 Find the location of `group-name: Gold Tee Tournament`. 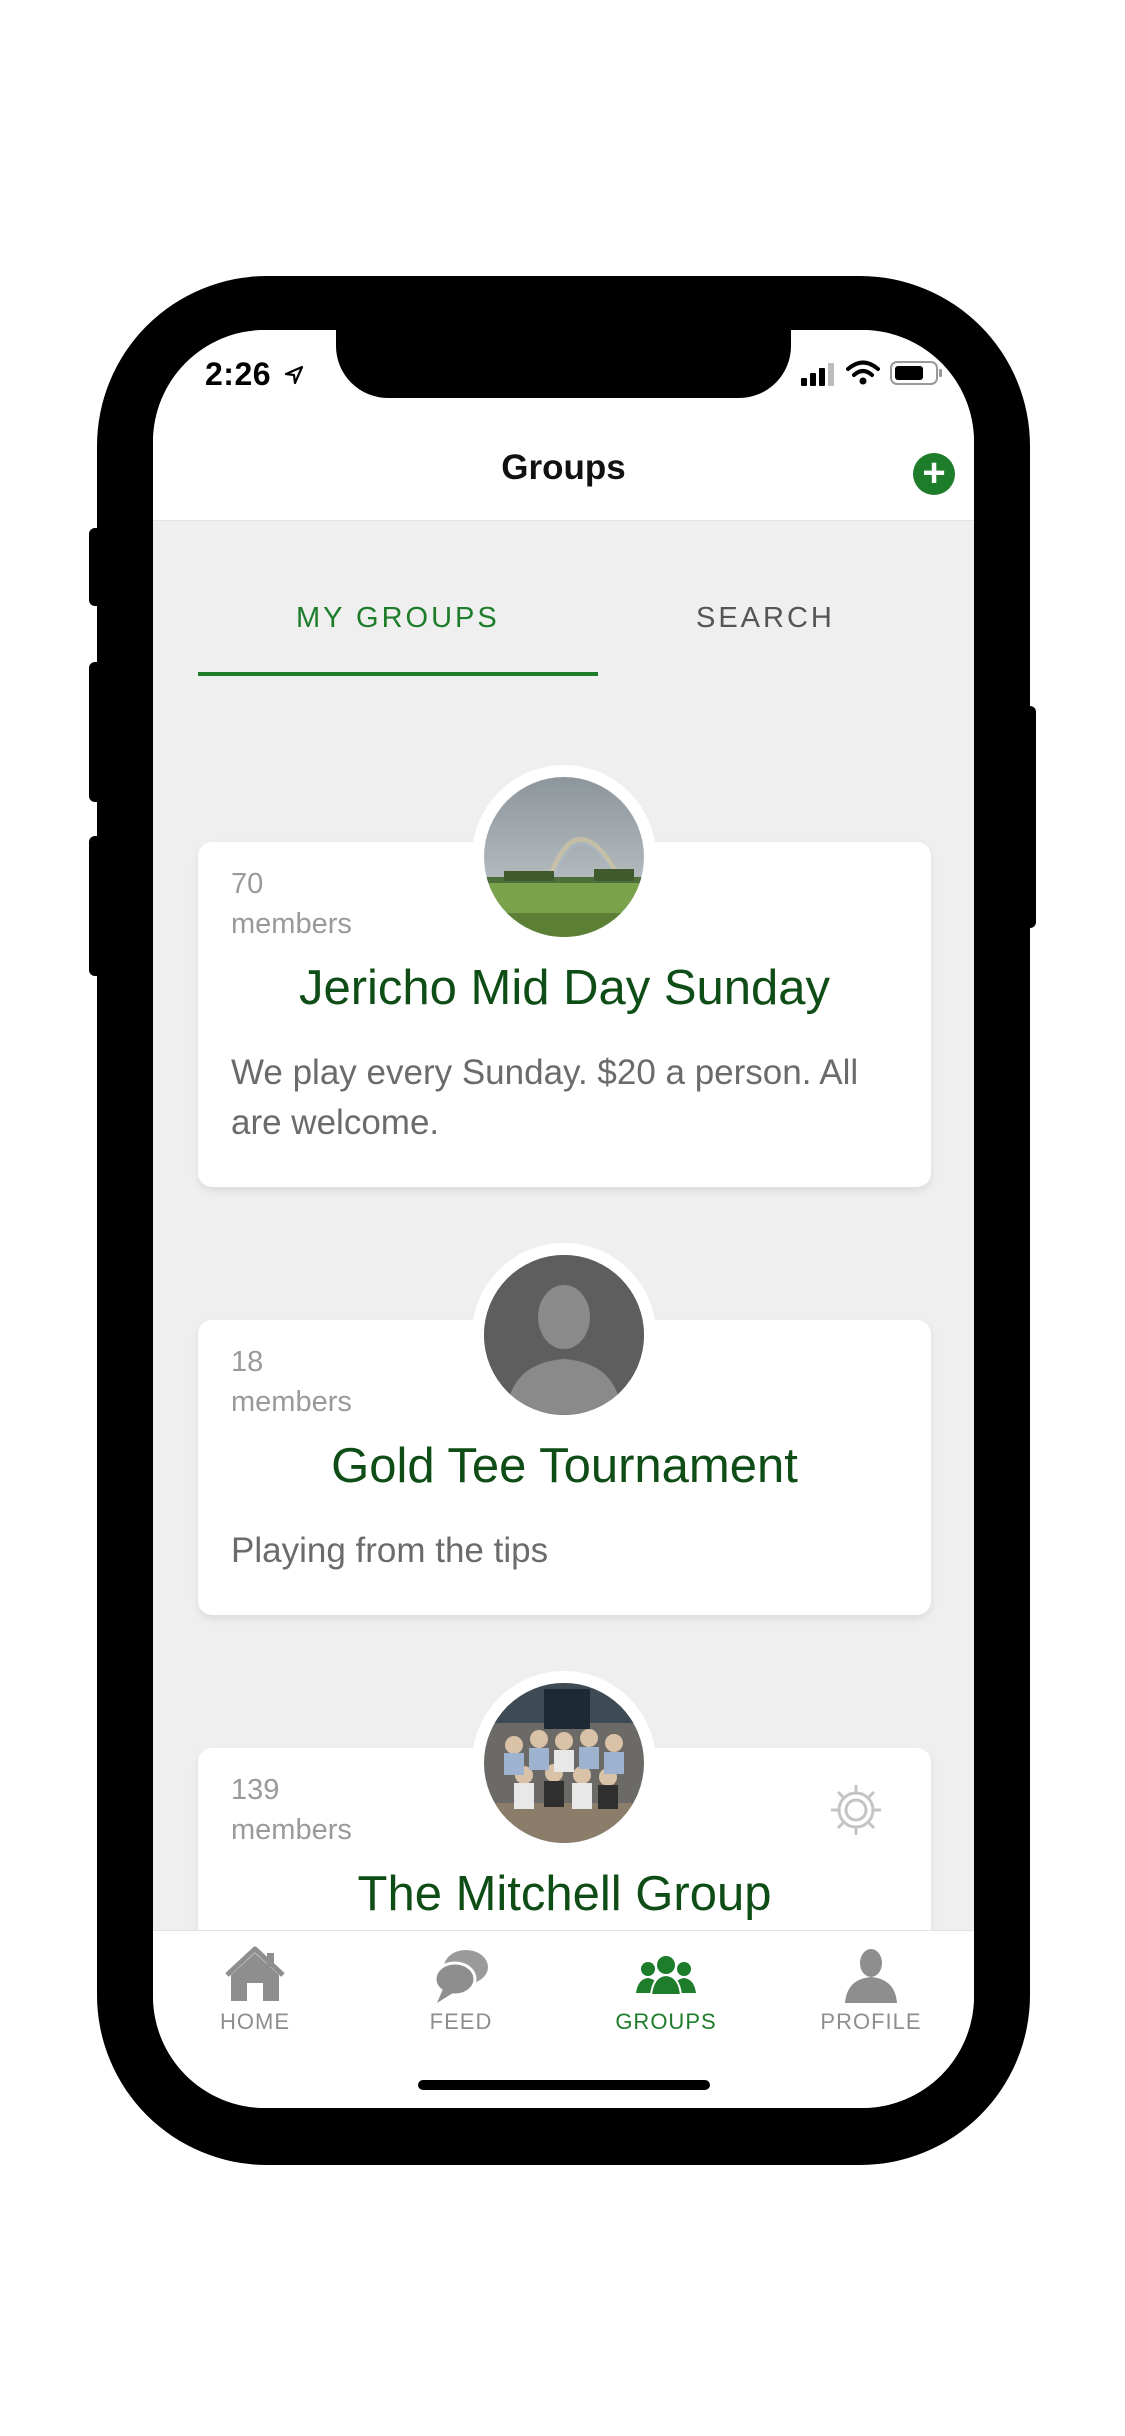

group-name: Gold Tee Tournament is located at coordinates (564, 1466).